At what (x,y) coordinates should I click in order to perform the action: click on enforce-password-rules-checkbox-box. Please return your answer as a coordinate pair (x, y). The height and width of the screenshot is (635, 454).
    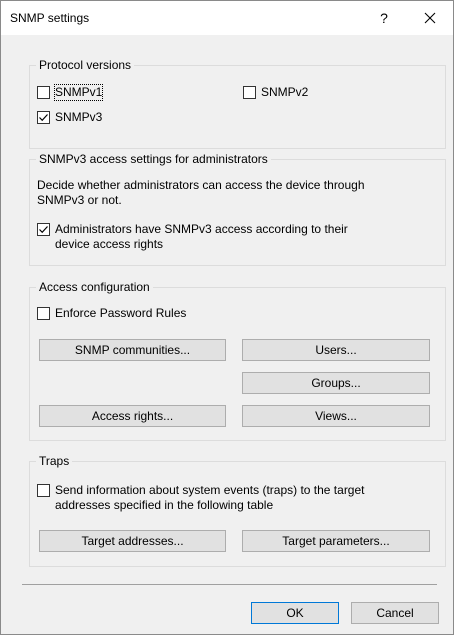
    Looking at the image, I should click on (43, 313).